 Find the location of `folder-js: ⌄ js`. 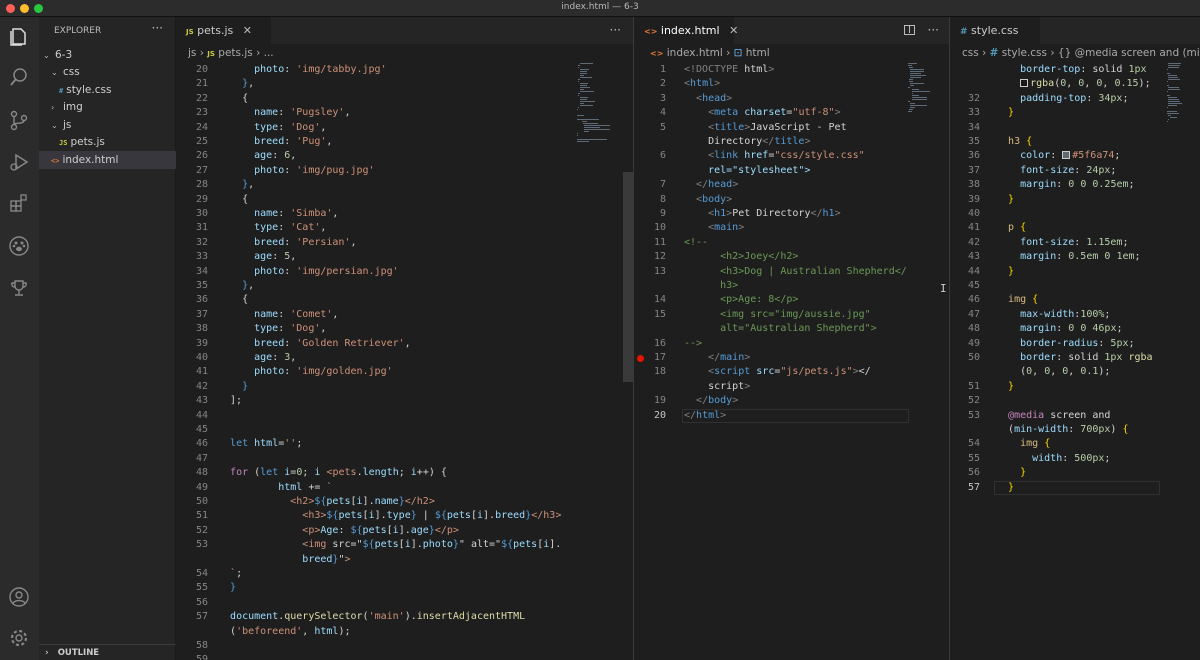

folder-js: ⌄ js is located at coordinates (107, 125).